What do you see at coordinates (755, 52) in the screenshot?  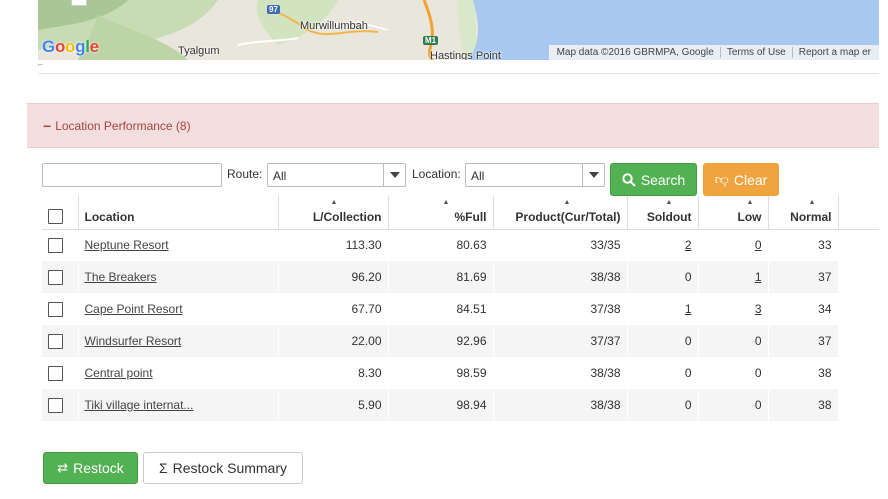 I see `terms-of-use-link: Terms of Use` at bounding box center [755, 52].